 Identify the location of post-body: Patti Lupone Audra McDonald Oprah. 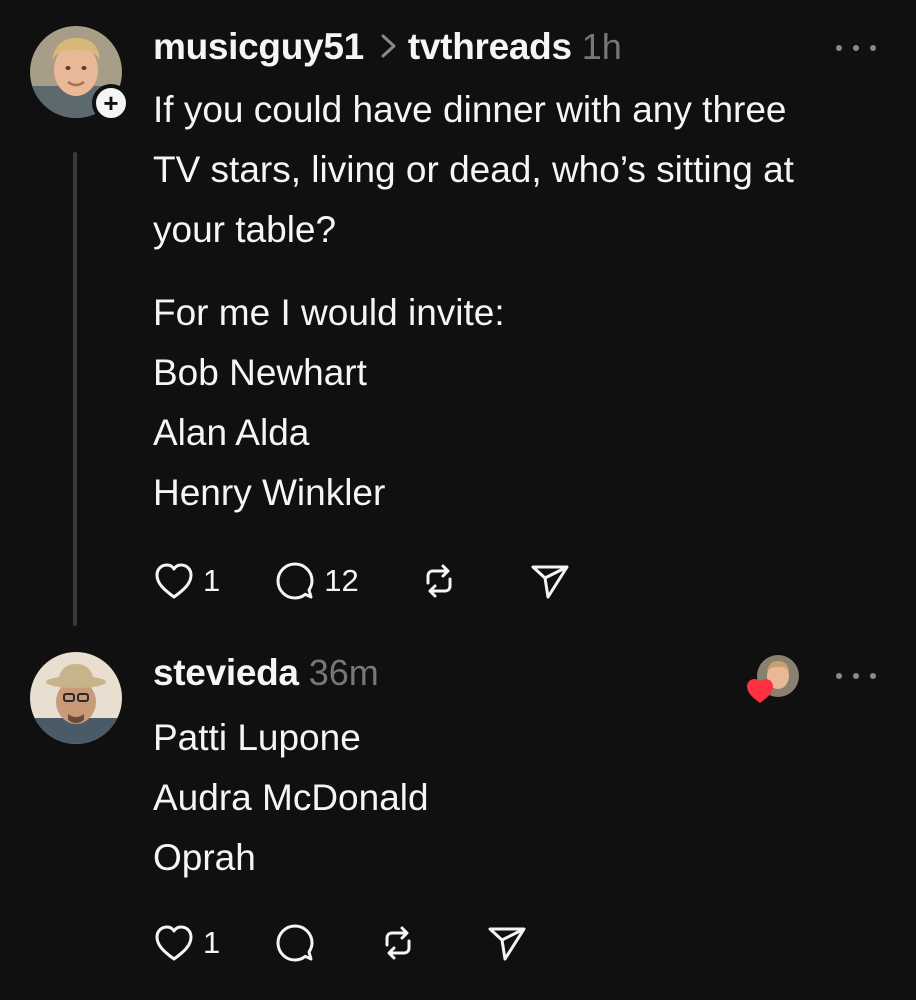
(523, 798).